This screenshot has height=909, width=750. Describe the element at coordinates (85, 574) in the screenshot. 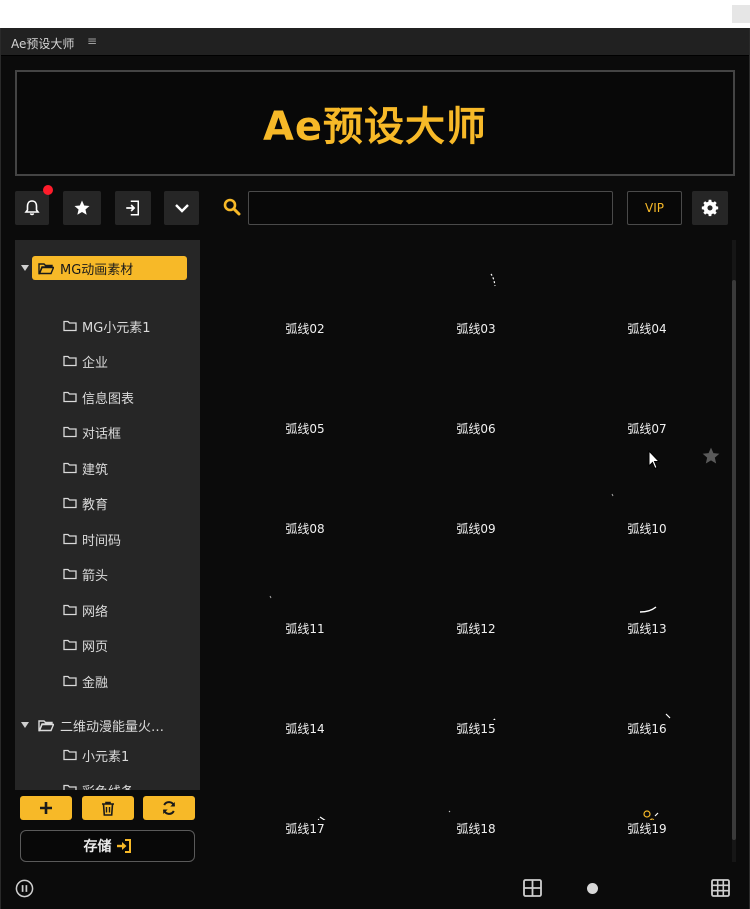

I see `subcategory-item: 箭头` at that location.